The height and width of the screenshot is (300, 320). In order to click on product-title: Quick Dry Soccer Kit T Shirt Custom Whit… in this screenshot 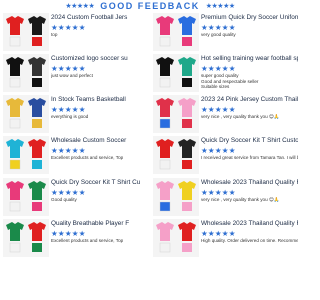, I will do `click(249, 141)`.